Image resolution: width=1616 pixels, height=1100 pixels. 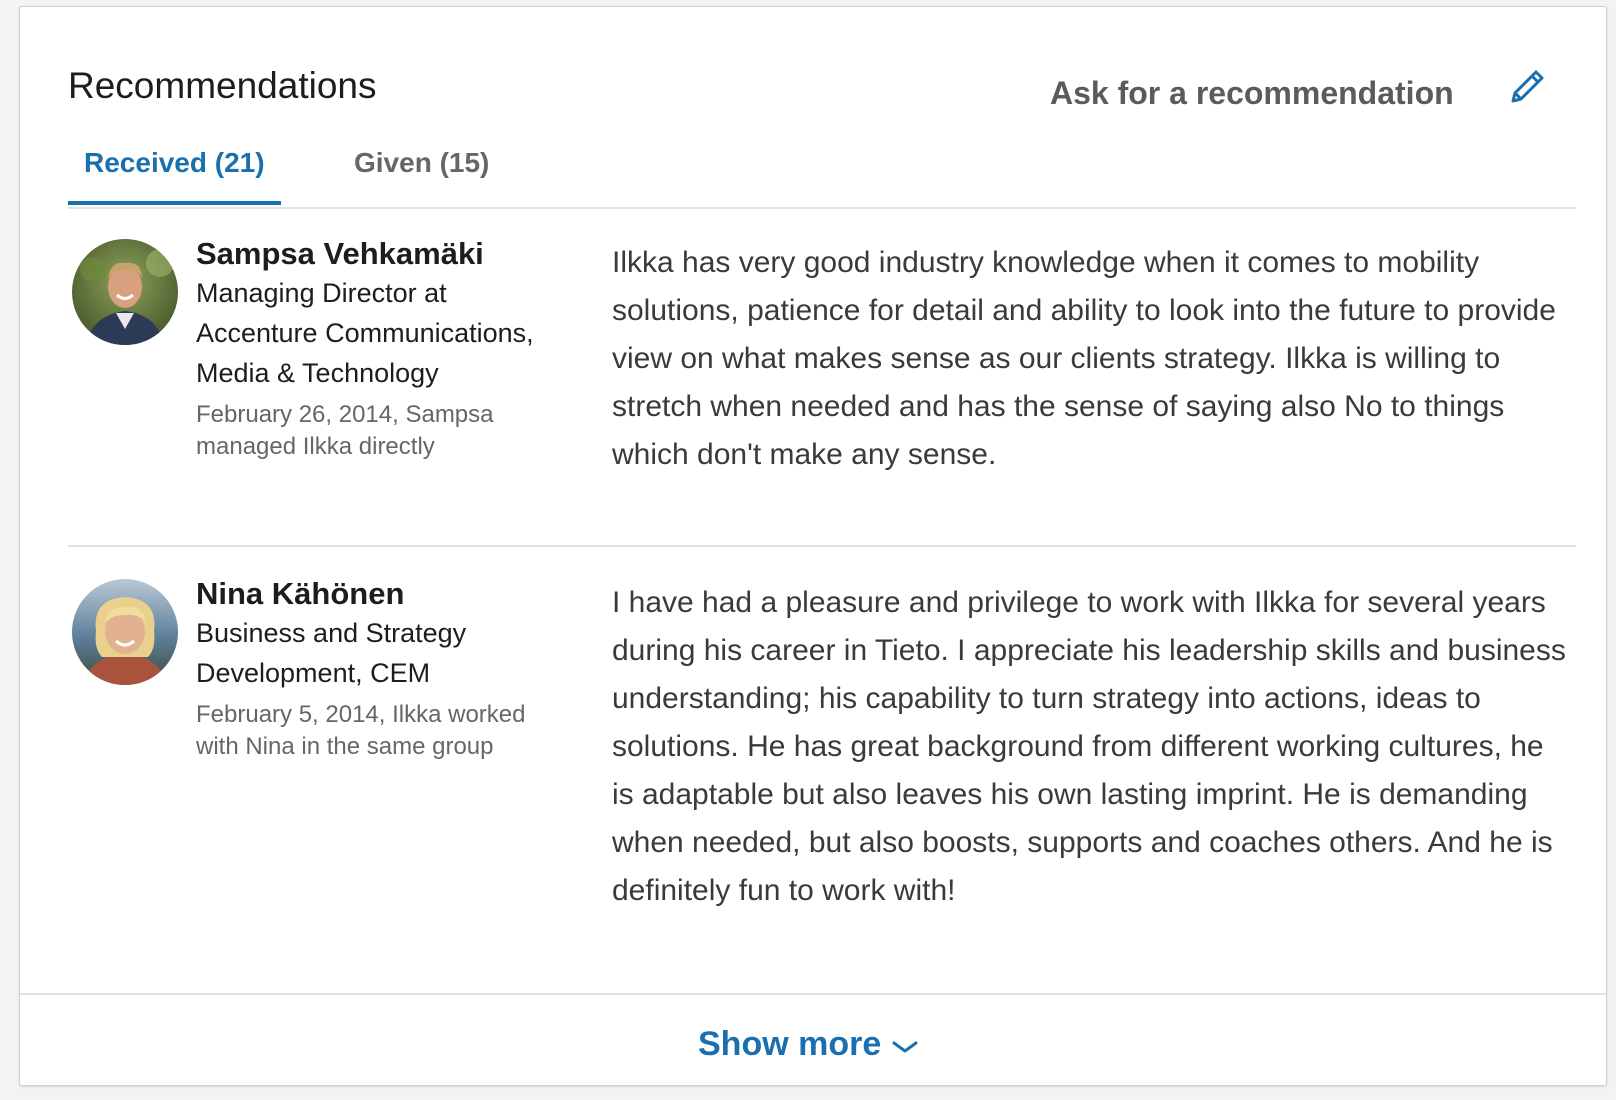 I want to click on ask-recommendation-link: Ask for a recommendation, so click(x=1252, y=93).